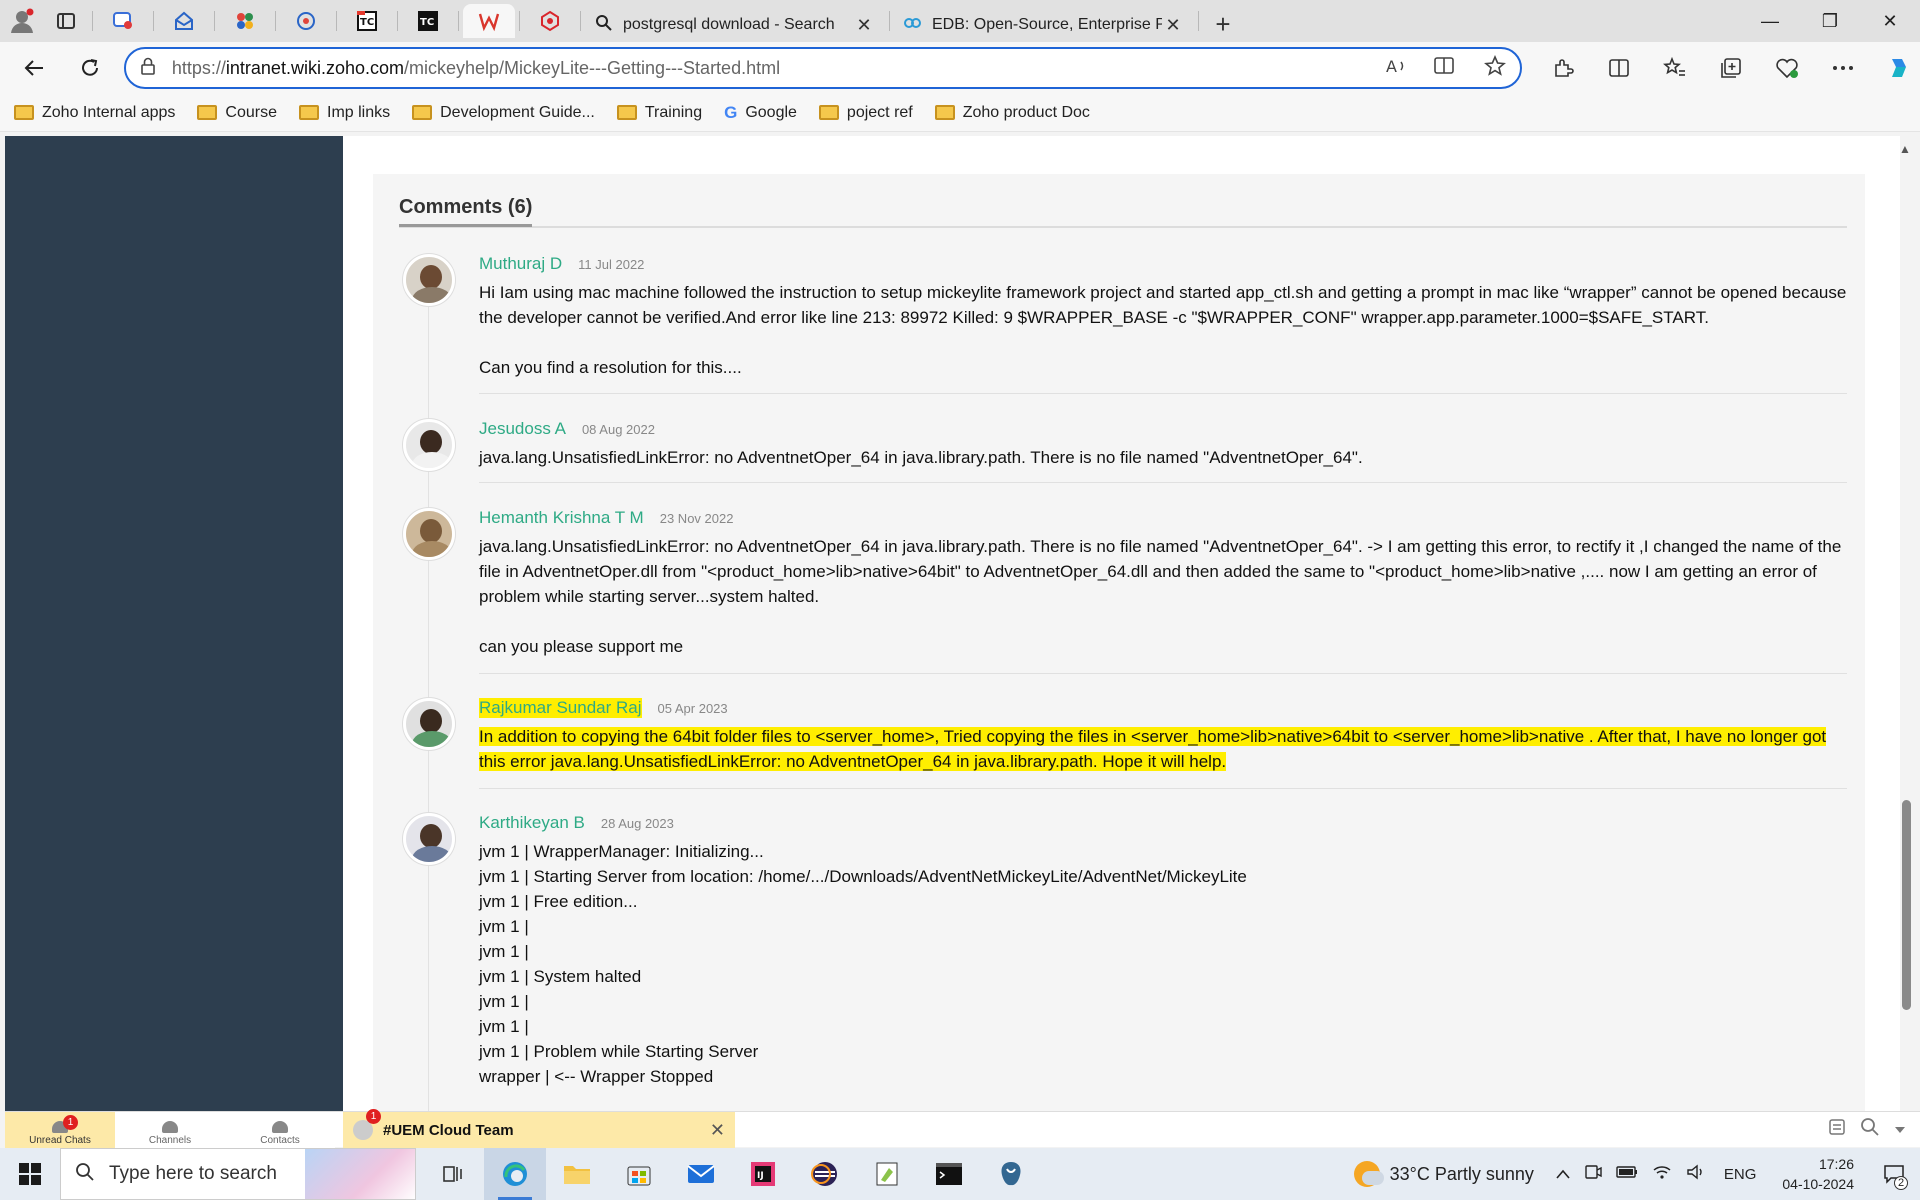 Image resolution: width=1920 pixels, height=1200 pixels. Describe the element at coordinates (735, 25) in the screenshot. I see `tab-postgresql-search: postgresql download - Search ✕` at that location.